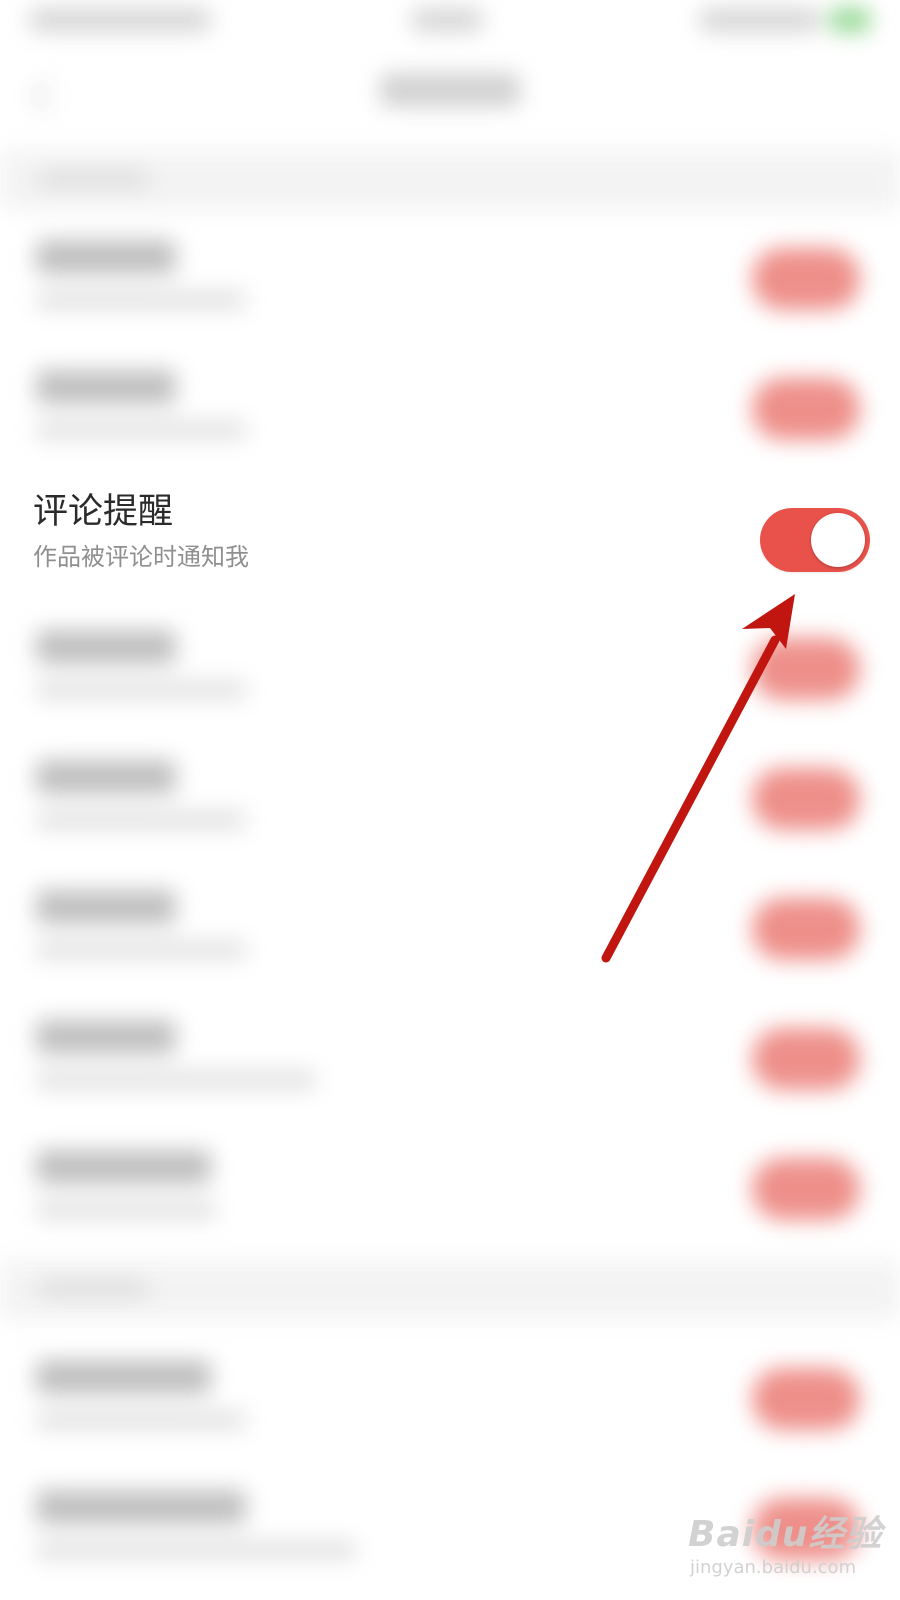 The image size is (900, 1600). Describe the element at coordinates (141, 557) in the screenshot. I see `comment-reminder-subtitle: 作品被评论时通知我` at that location.